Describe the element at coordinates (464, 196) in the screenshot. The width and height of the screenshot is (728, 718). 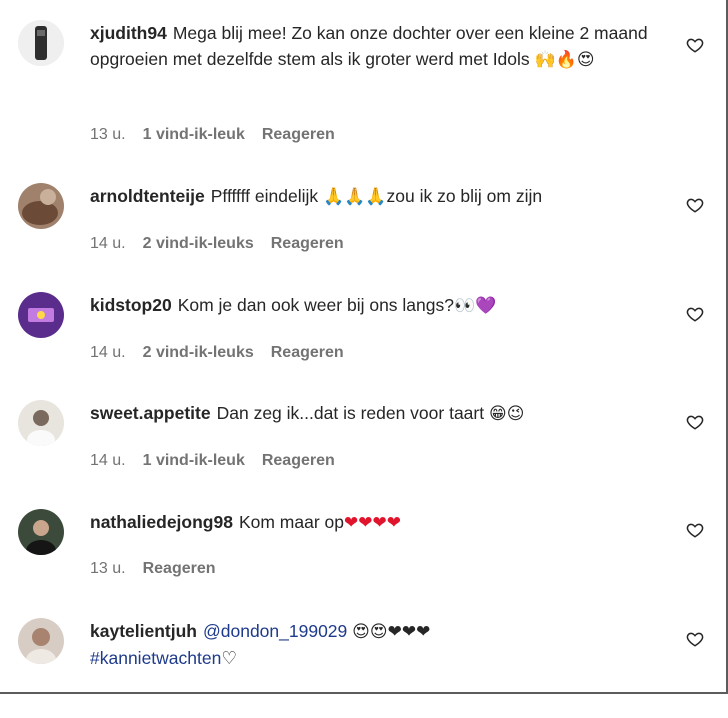
I see `comment-text-continued: zou ik zo blij om zijn` at that location.